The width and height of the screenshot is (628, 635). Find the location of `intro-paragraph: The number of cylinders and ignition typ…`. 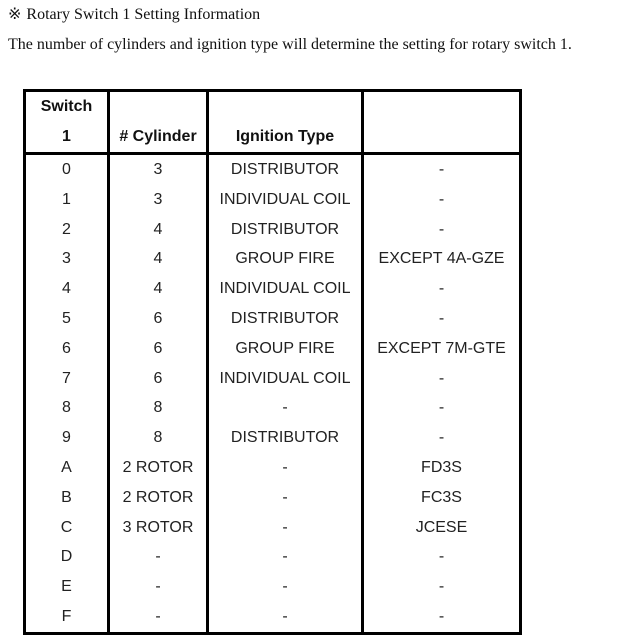

intro-paragraph: The number of cylinders and ignition typ… is located at coordinates (290, 44).